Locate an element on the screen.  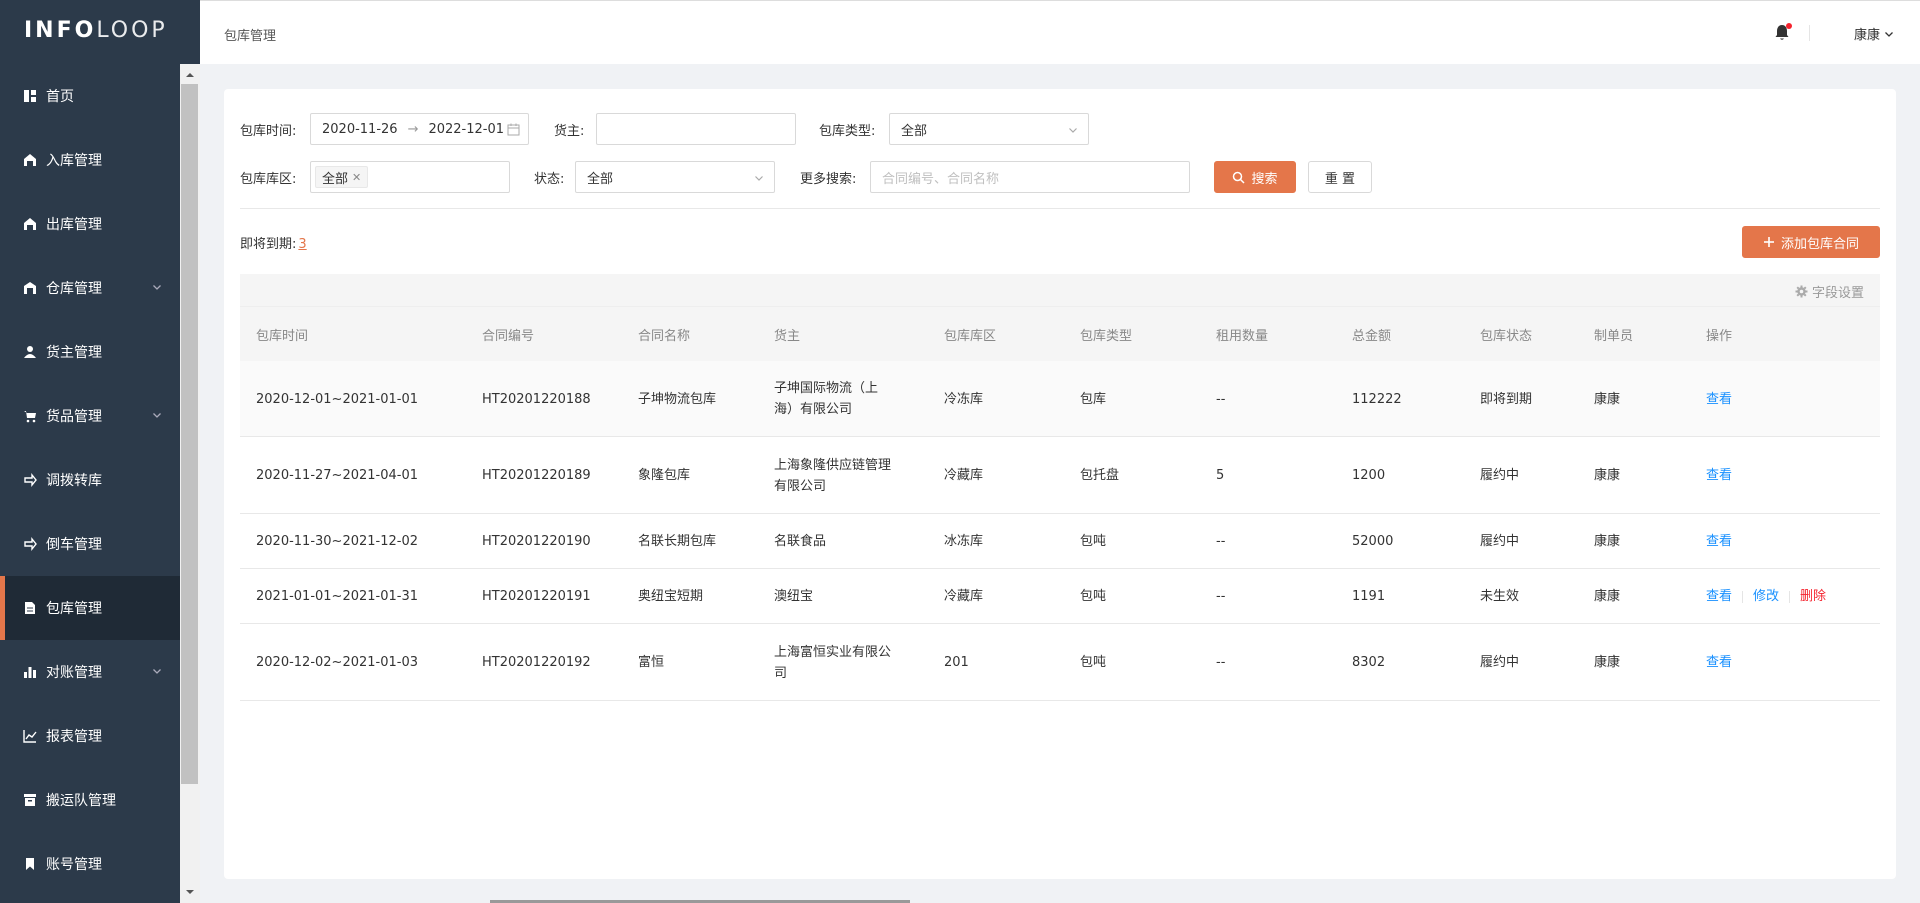
date-start: 2020-11-26 is located at coordinates (360, 129).